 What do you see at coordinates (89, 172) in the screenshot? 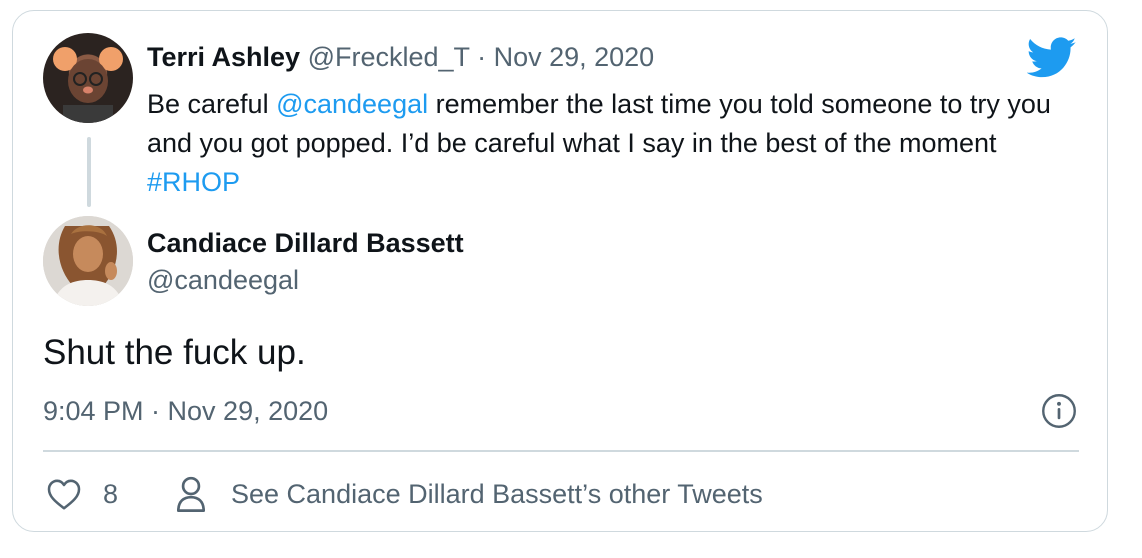
I see `thread-line` at bounding box center [89, 172].